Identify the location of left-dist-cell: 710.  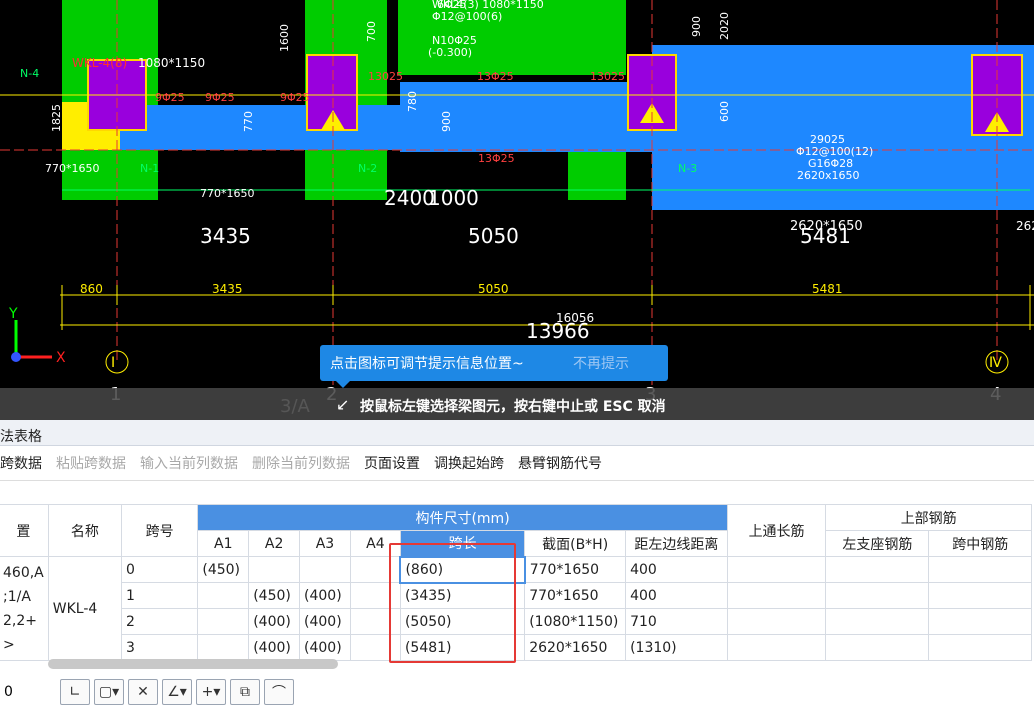
(676, 621).